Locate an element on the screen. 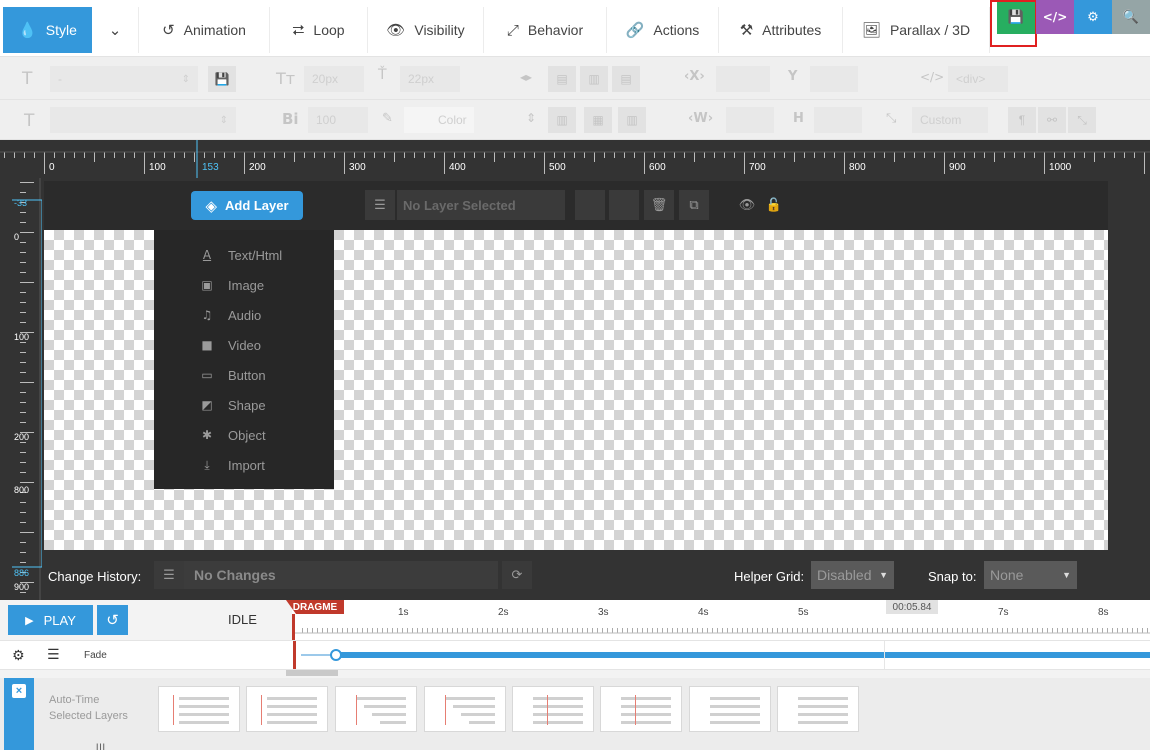  timeline-history-button: ↺ is located at coordinates (112, 620).